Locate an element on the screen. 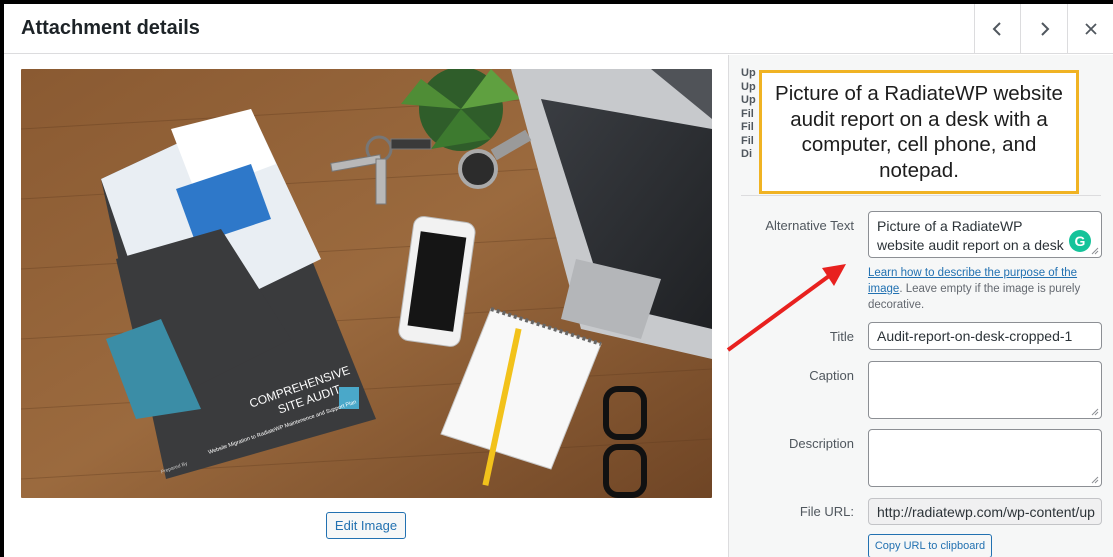  modal-title: Attachment details is located at coordinates (110, 28).